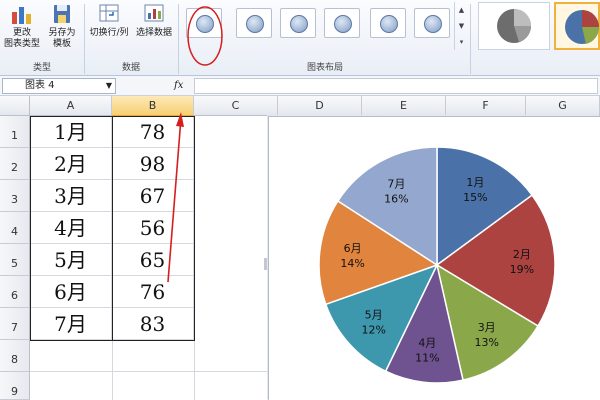 This screenshot has width=600, height=400. Describe the element at coordinates (475, 182) in the screenshot. I see `slice-category-label: 1月` at that location.